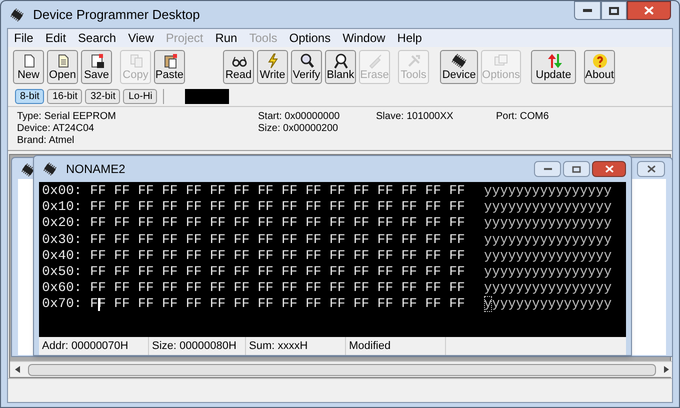 The height and width of the screenshot is (408, 680). Describe the element at coordinates (62, 191) in the screenshot. I see `address-label: 0x00:` at that location.